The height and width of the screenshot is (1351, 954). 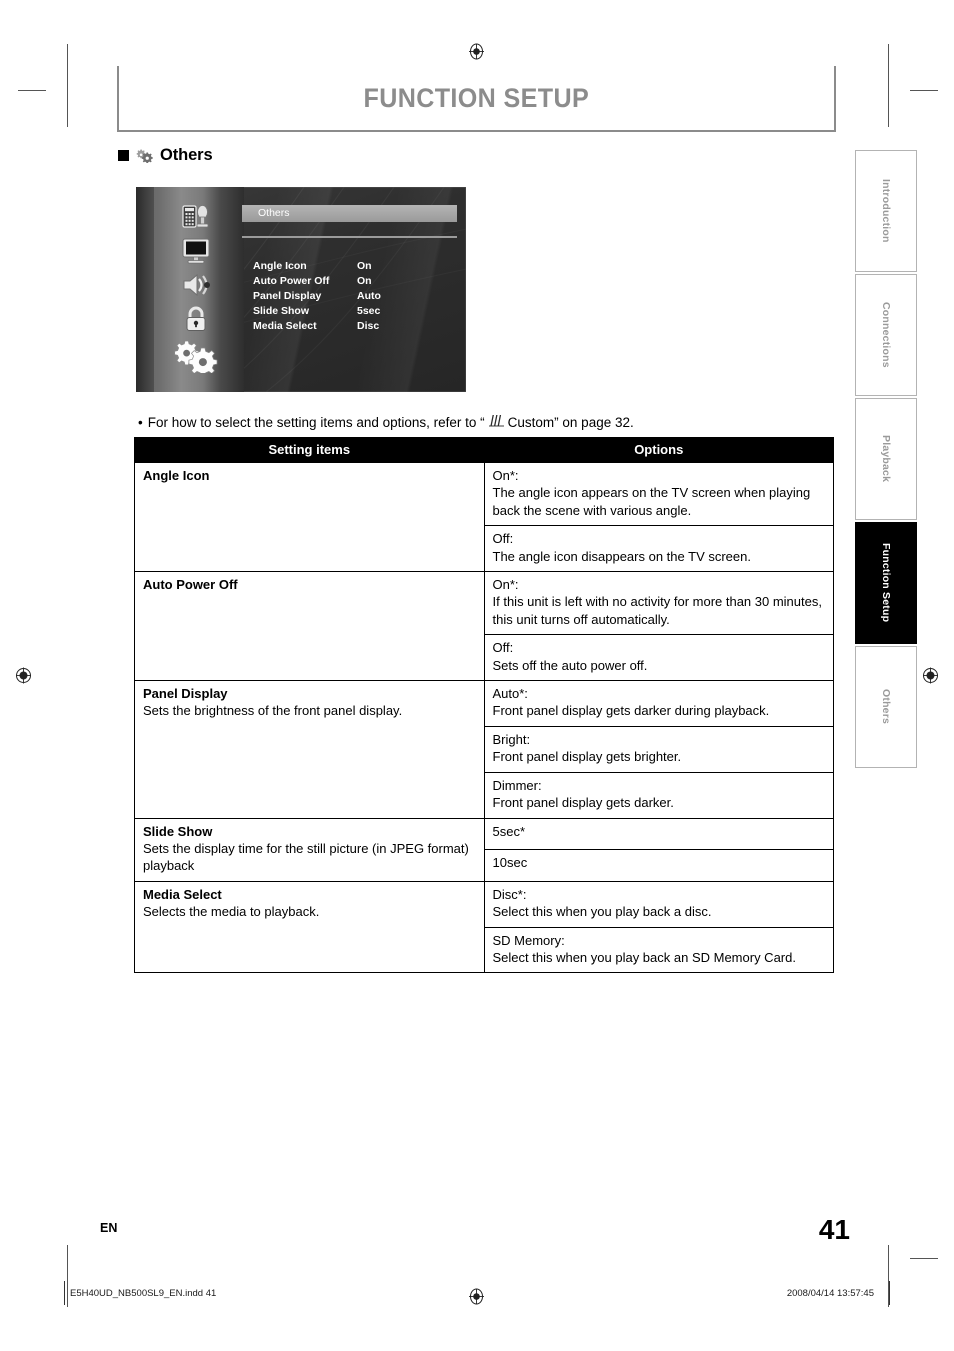 I want to click on chapter-tab-label: Others, so click(x=886, y=707).